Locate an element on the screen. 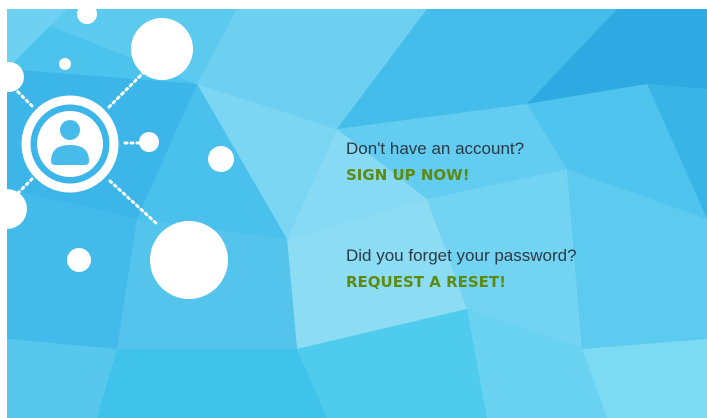 The height and width of the screenshot is (418, 707). signup-link: SIGN UP NOW! is located at coordinates (408, 175).